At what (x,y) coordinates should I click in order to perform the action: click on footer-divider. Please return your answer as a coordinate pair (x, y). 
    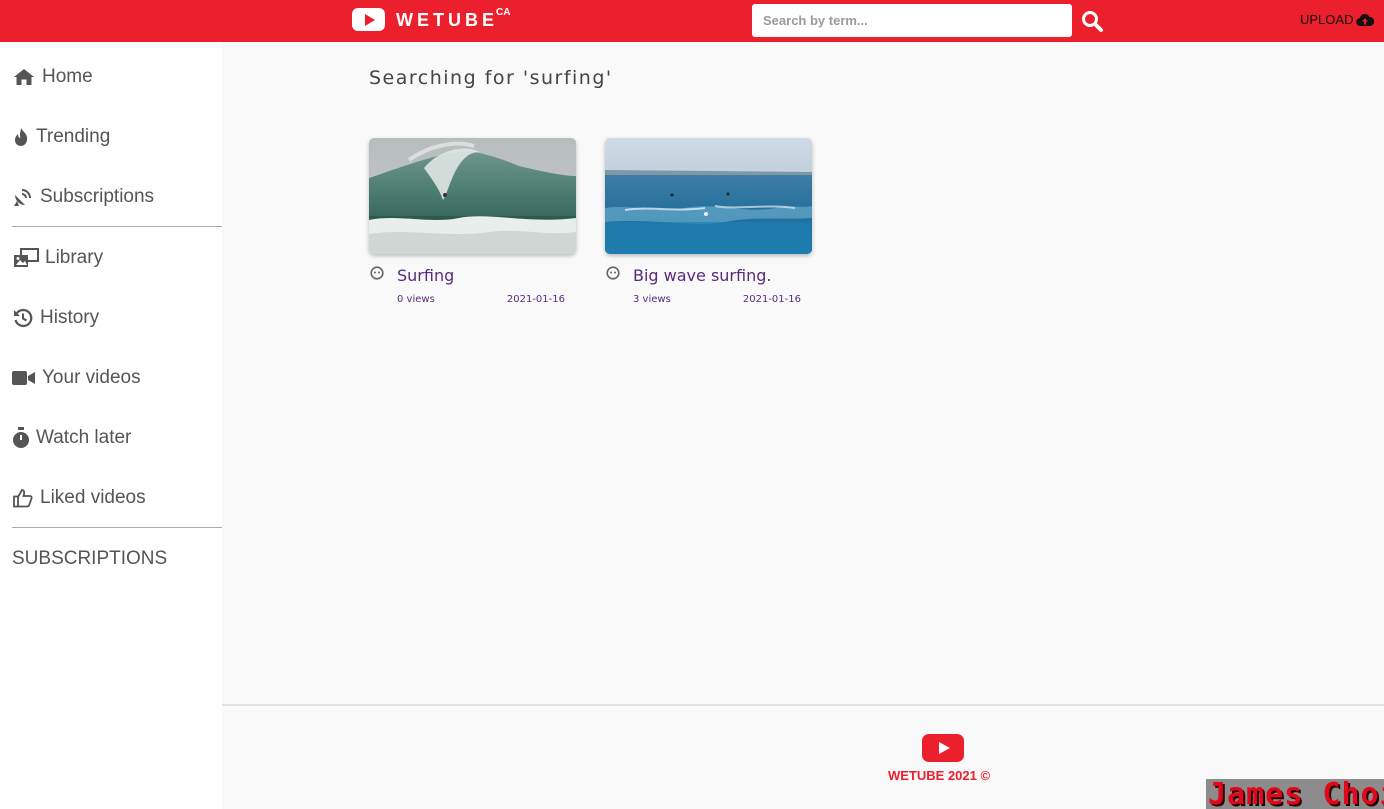
    Looking at the image, I should click on (803, 705).